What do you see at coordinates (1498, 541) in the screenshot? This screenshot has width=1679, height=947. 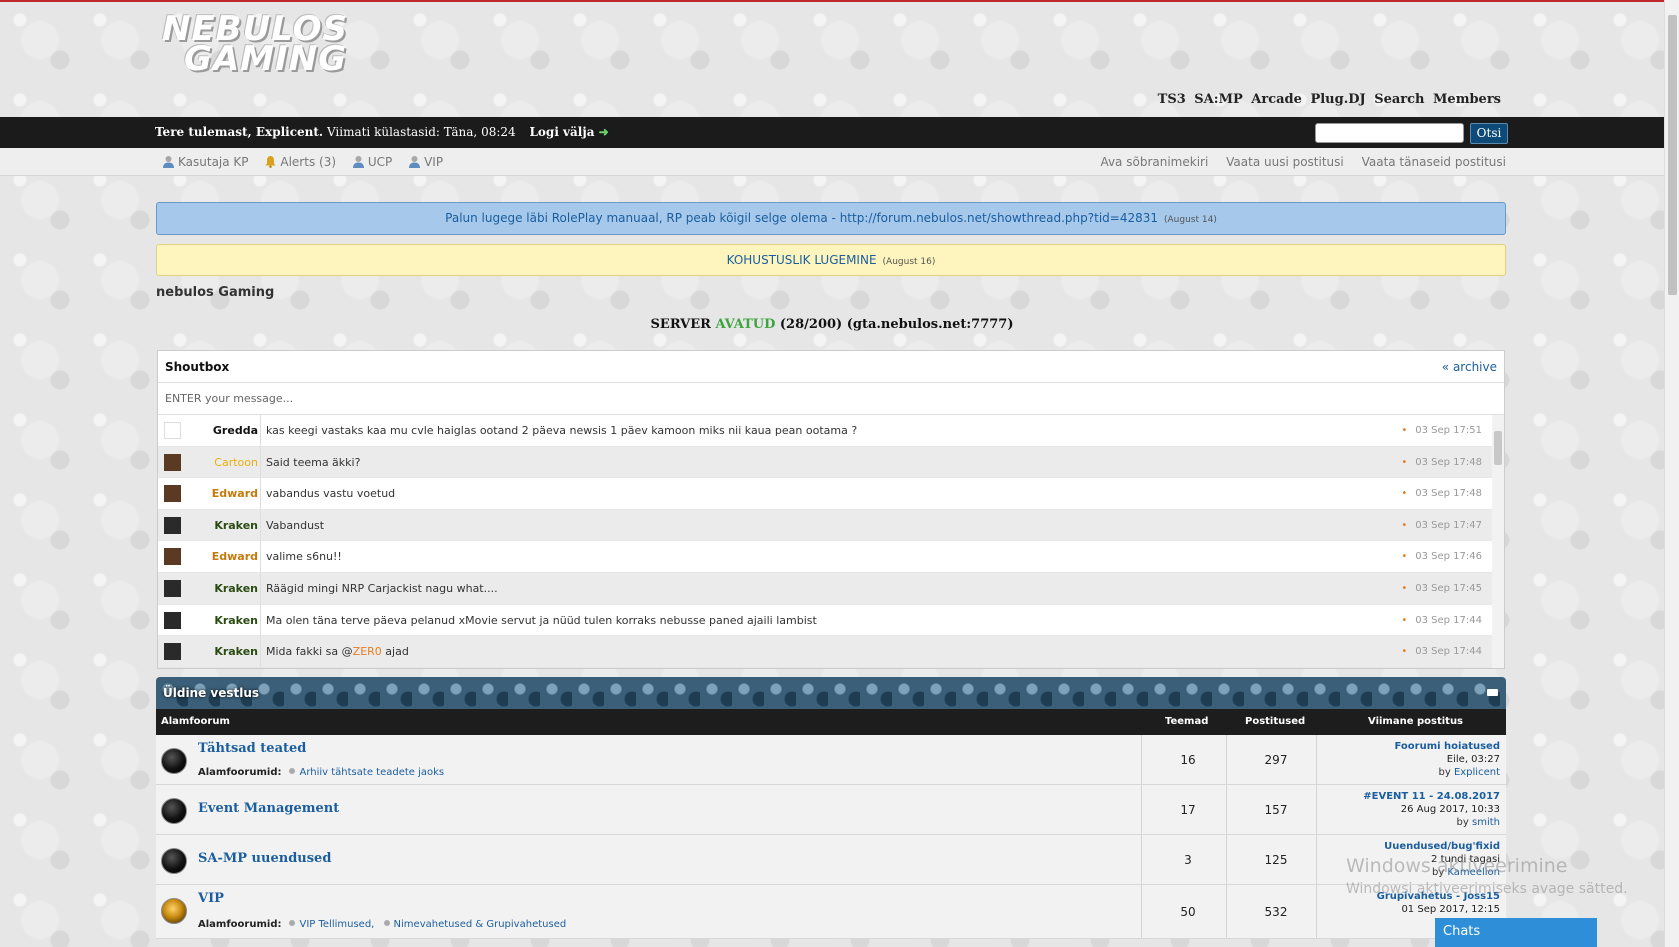 I see `shoutbox-scrollbar` at bounding box center [1498, 541].